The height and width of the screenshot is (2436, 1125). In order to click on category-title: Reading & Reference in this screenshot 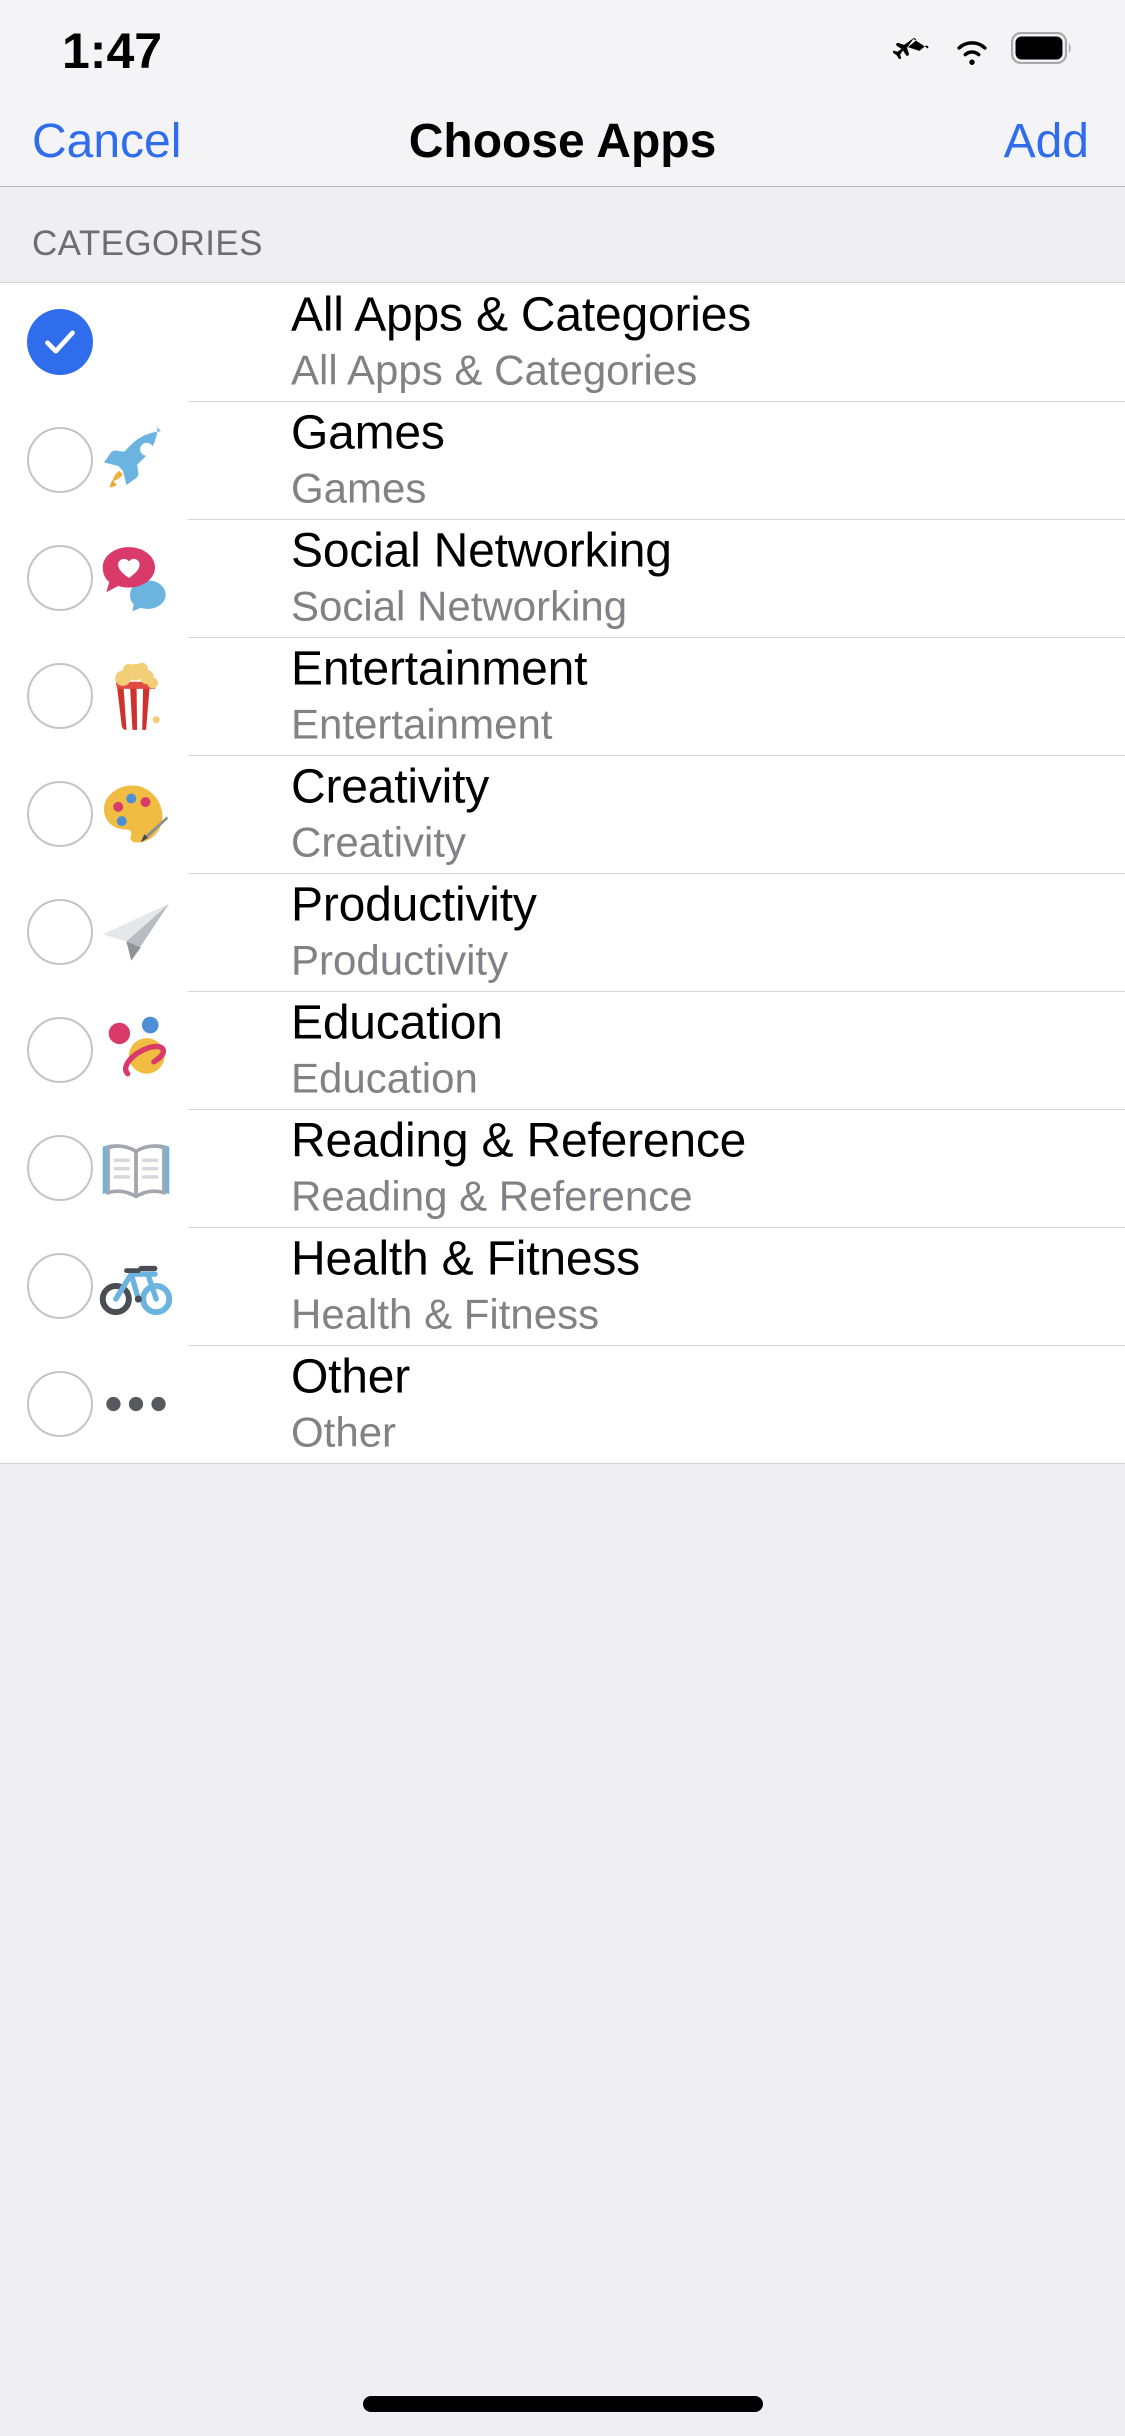, I will do `click(519, 1141)`.